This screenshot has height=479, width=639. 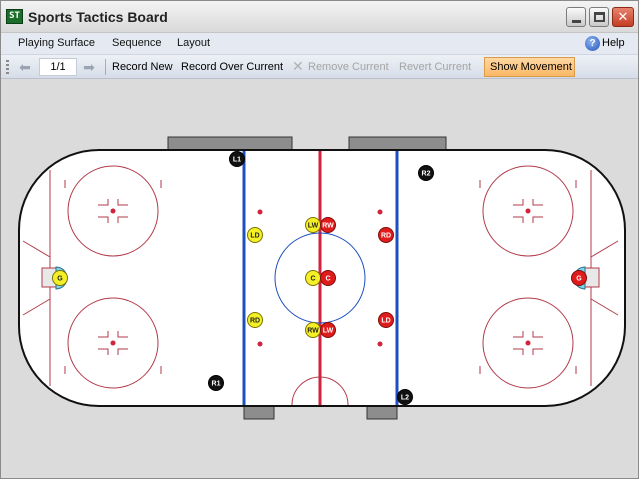 I want to click on help-icon: ?, so click(x=592, y=43).